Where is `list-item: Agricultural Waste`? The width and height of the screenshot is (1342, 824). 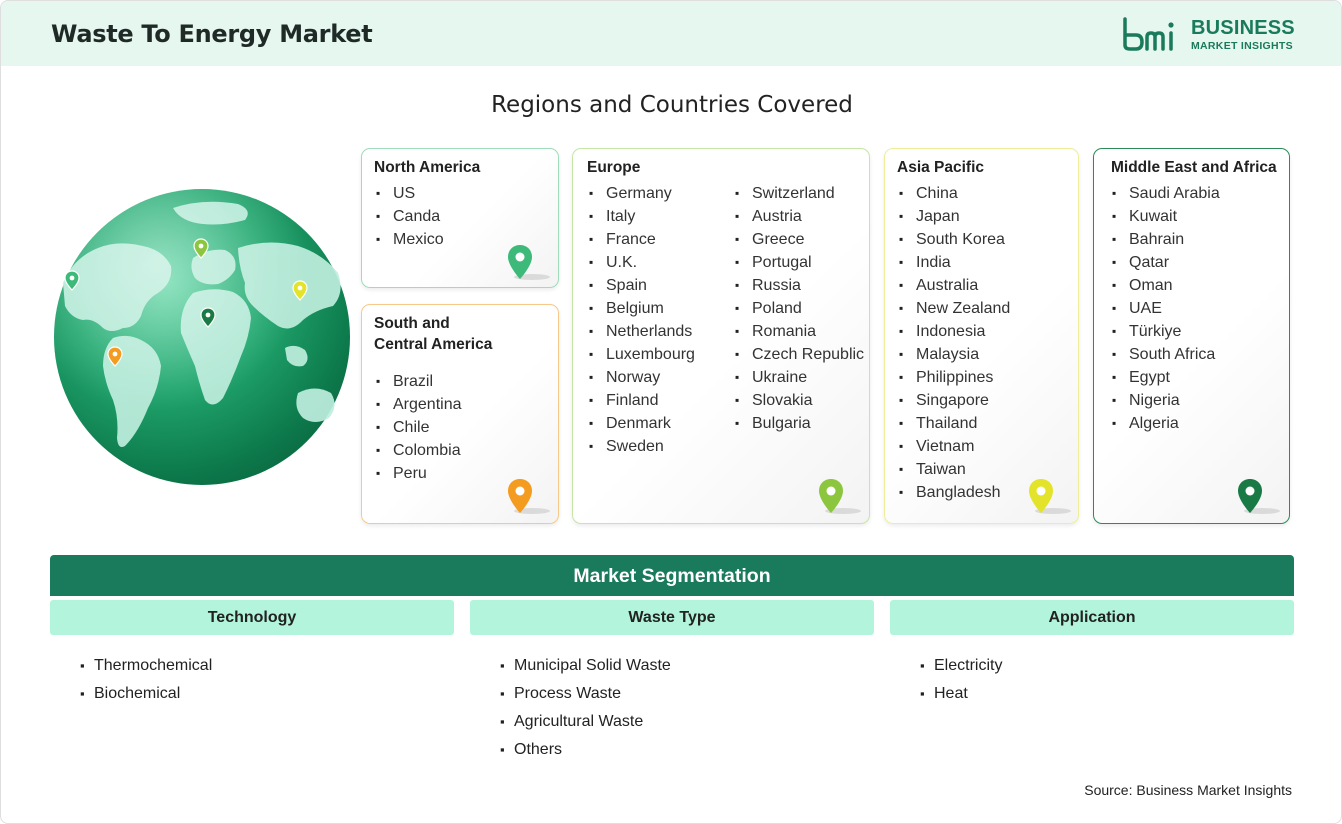
list-item: Agricultural Waste is located at coordinates (585, 722).